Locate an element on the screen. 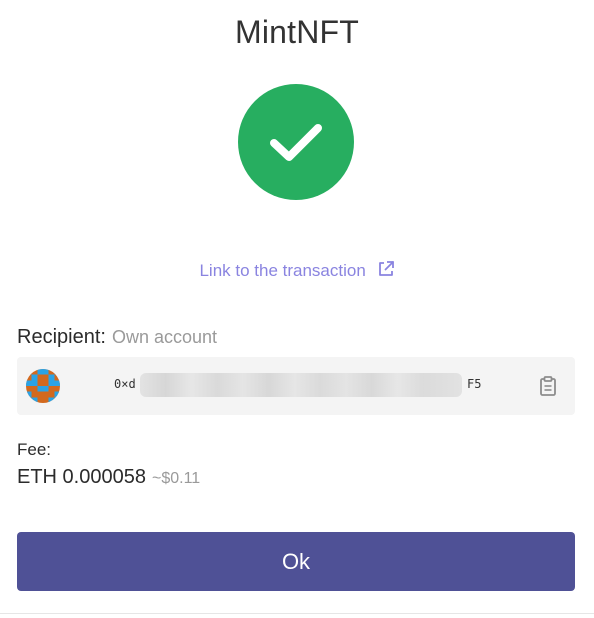 The width and height of the screenshot is (594, 618). transaction-link-label: Link to the transaction is located at coordinates (282, 270).